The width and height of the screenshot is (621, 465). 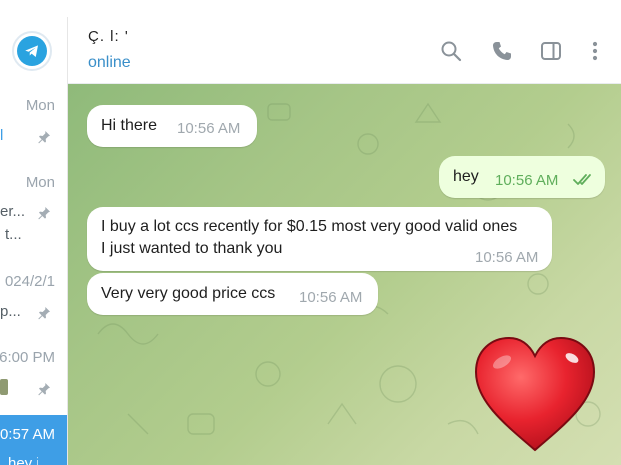 I want to click on message-bubble-incoming: Hi there 10:56 AM, so click(x=172, y=126).